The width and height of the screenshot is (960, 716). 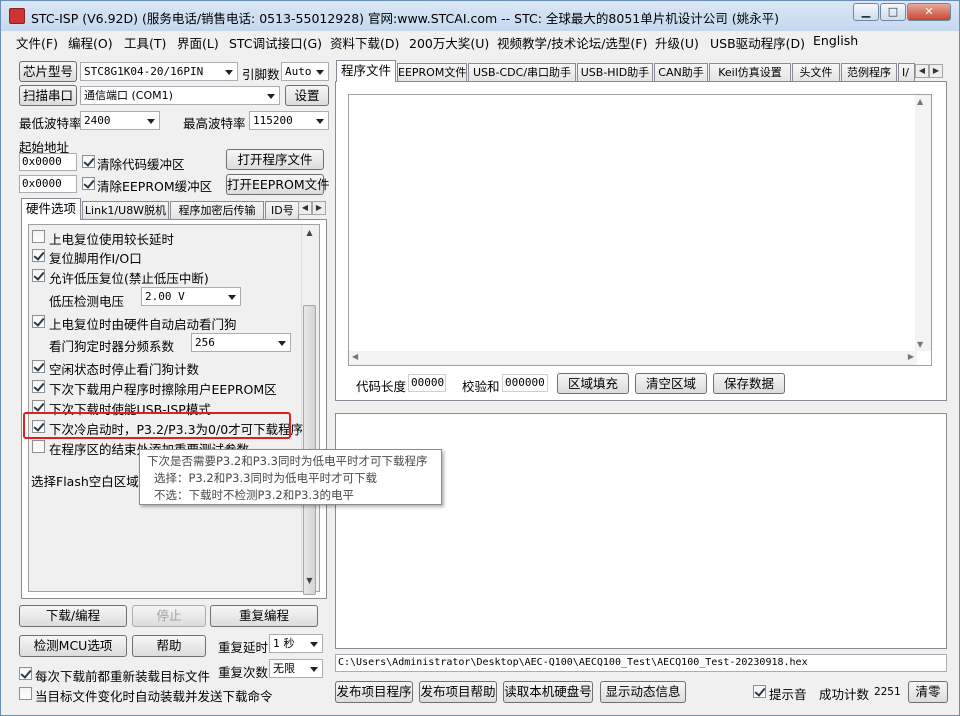 What do you see at coordinates (143, 324) in the screenshot?
I see `option-label-auto-watchdog: 上电复位时由硬件自动启动看门狗` at bounding box center [143, 324].